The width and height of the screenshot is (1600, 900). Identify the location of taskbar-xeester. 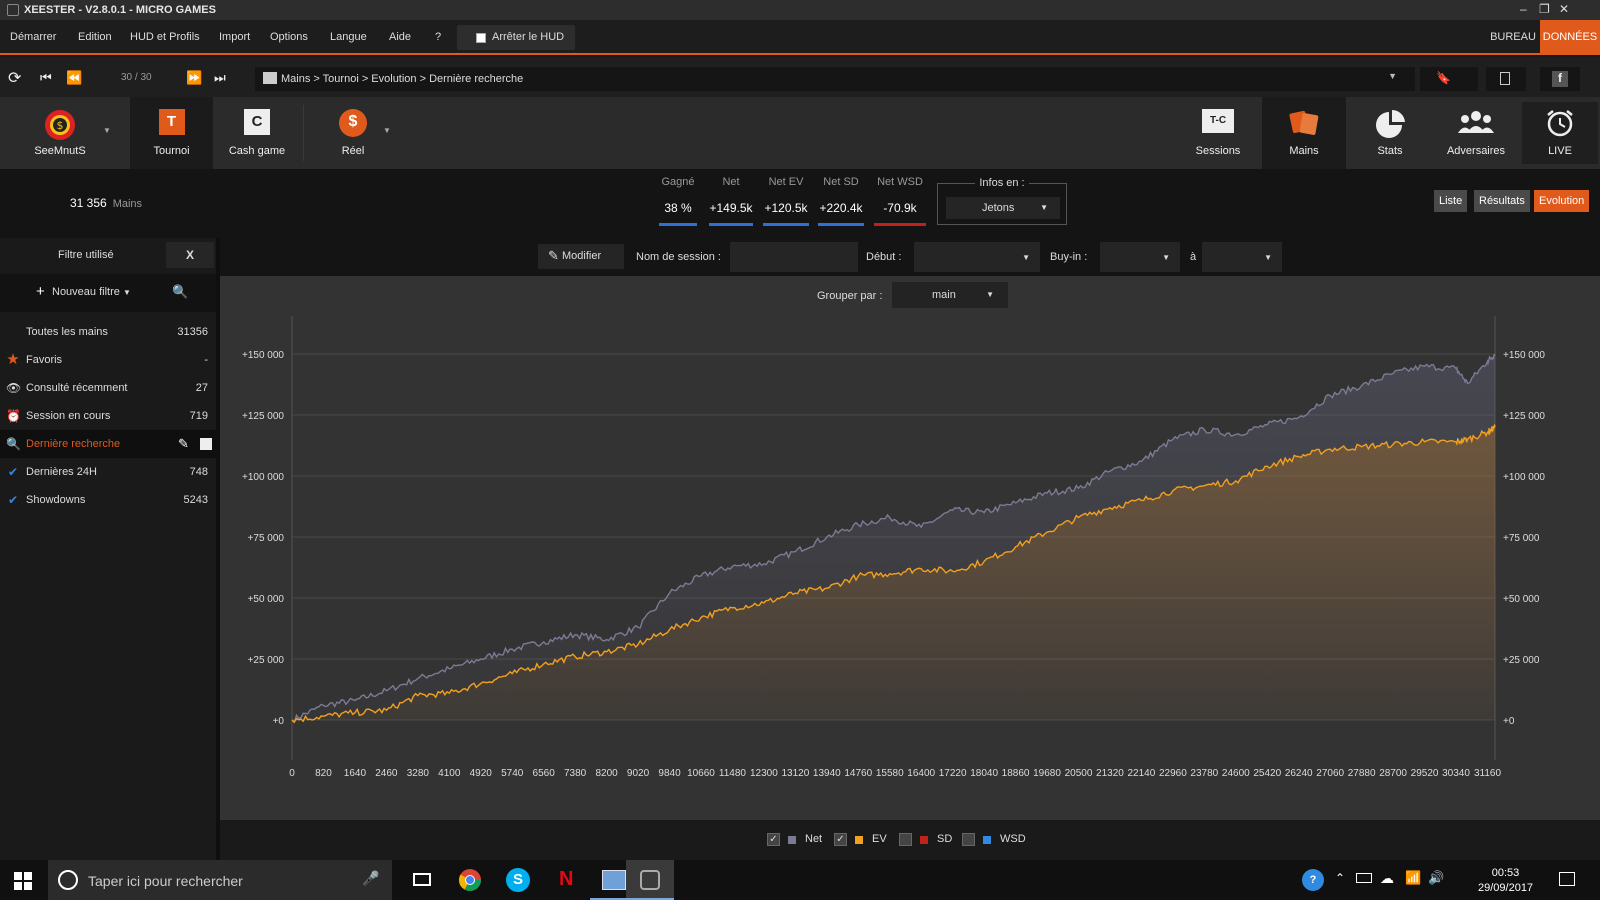
(650, 880).